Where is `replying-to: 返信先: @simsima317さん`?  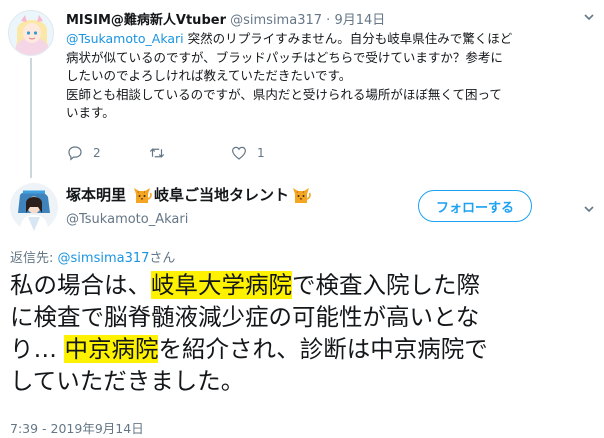
replying-to: 返信先: @simsima317さん is located at coordinates (92, 256).